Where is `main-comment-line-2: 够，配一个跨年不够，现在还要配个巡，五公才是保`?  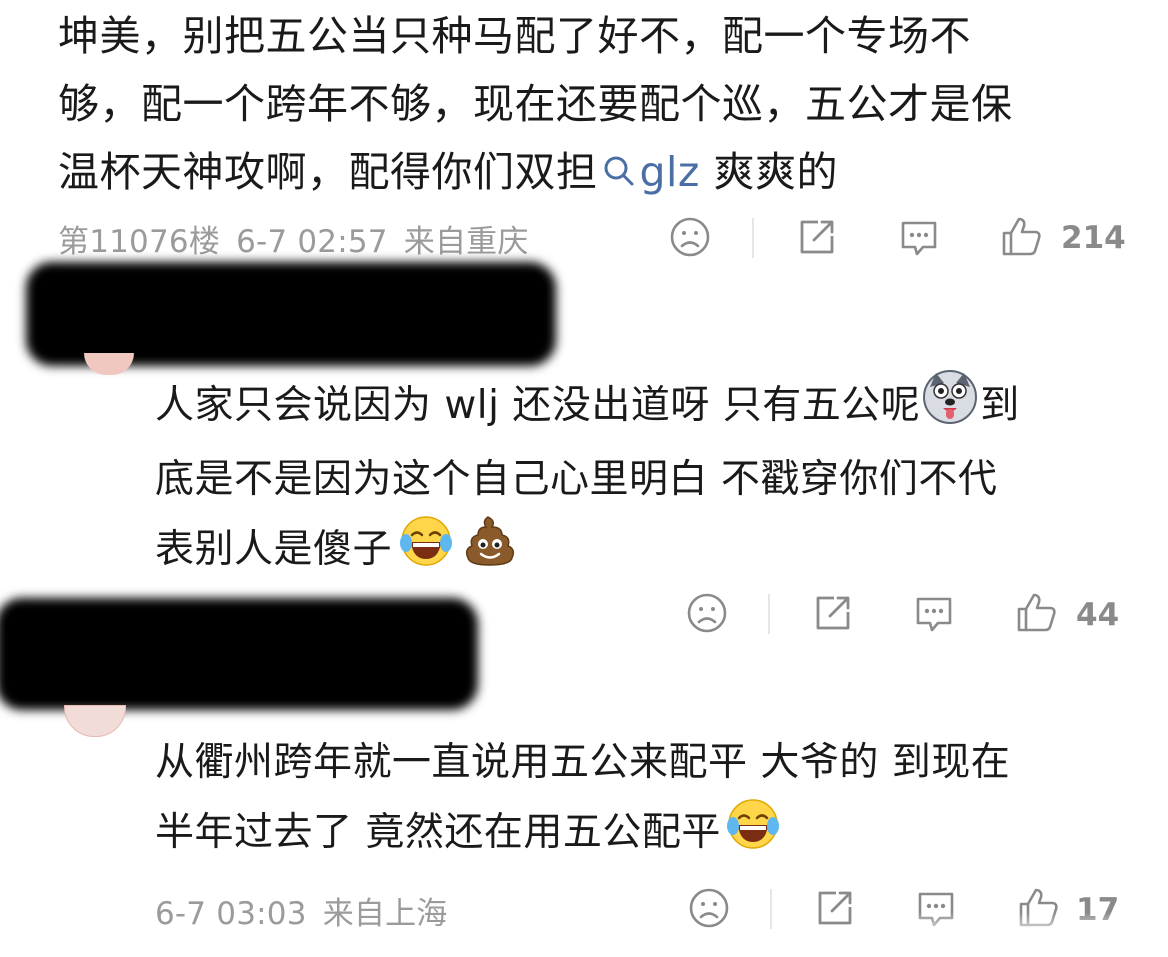 main-comment-line-2: 够，配一个跨年不够，现在还要配个巡，五公才是保 is located at coordinates (535, 104).